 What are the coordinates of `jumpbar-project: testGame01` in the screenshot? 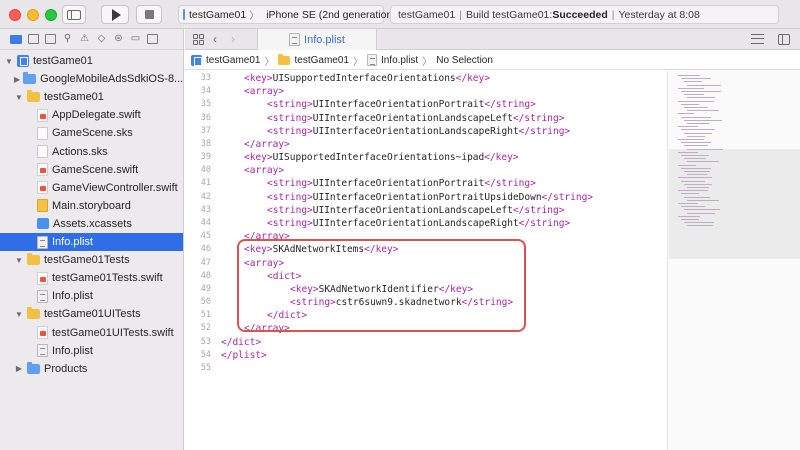 It's located at (233, 60).